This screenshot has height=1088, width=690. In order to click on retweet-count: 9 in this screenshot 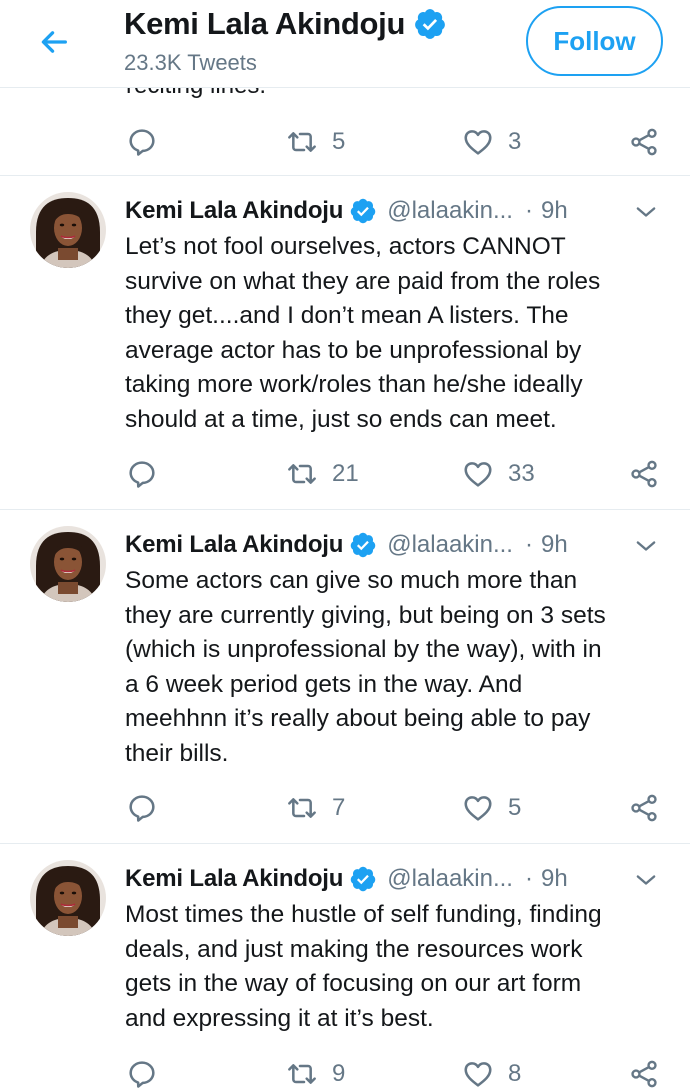, I will do `click(339, 1073)`.